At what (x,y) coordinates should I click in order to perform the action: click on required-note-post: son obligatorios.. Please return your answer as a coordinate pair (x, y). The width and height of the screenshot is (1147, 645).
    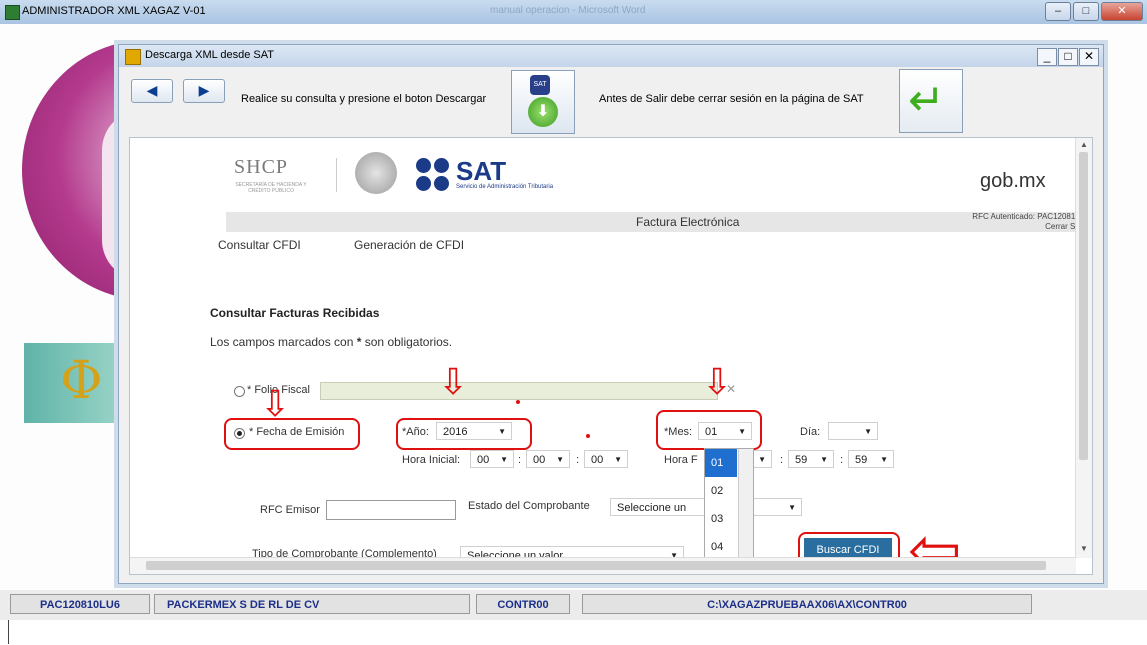
    Looking at the image, I should click on (407, 342).